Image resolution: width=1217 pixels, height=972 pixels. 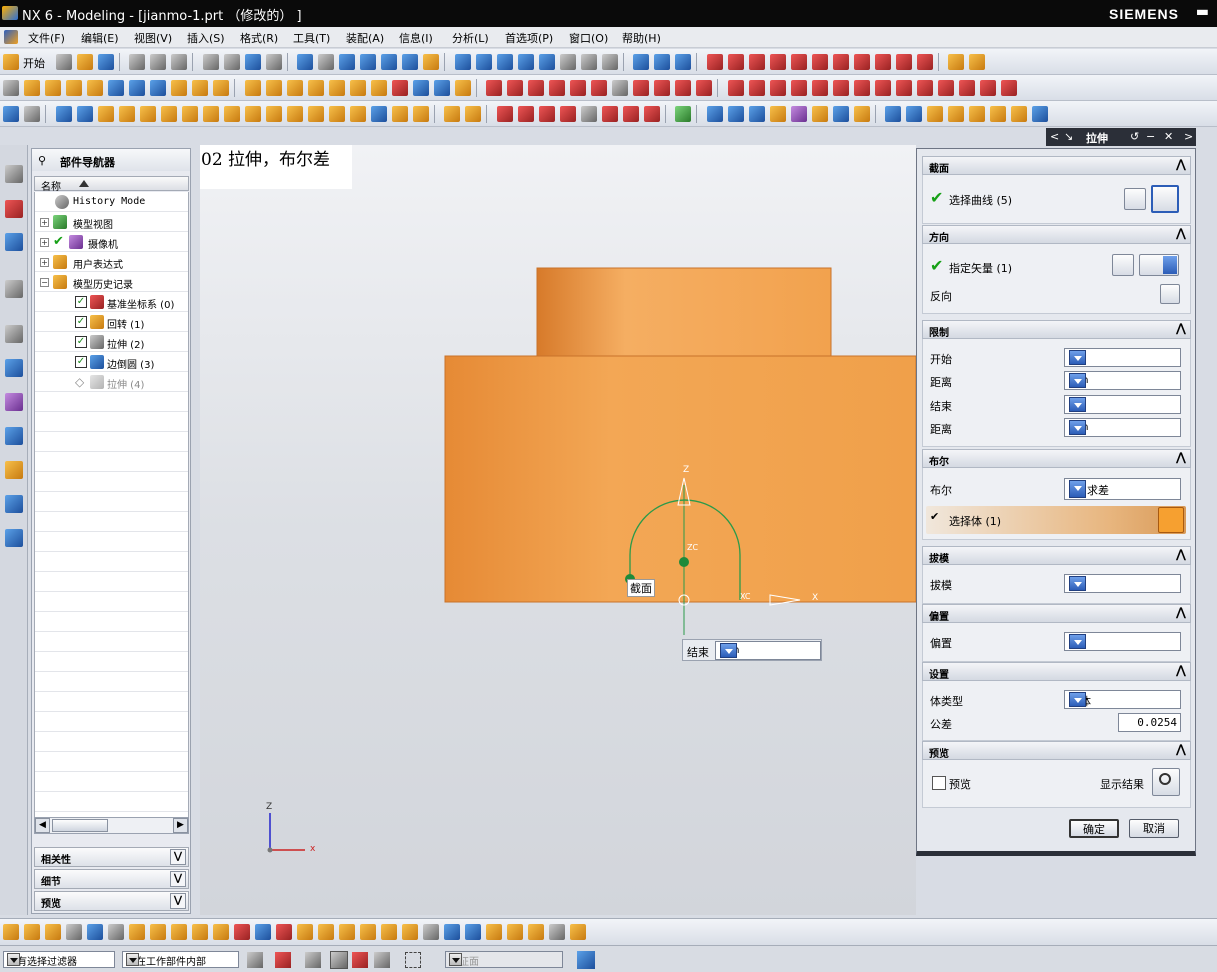 What do you see at coordinates (494, 932) in the screenshot?
I see `feature-curves-icon` at bounding box center [494, 932].